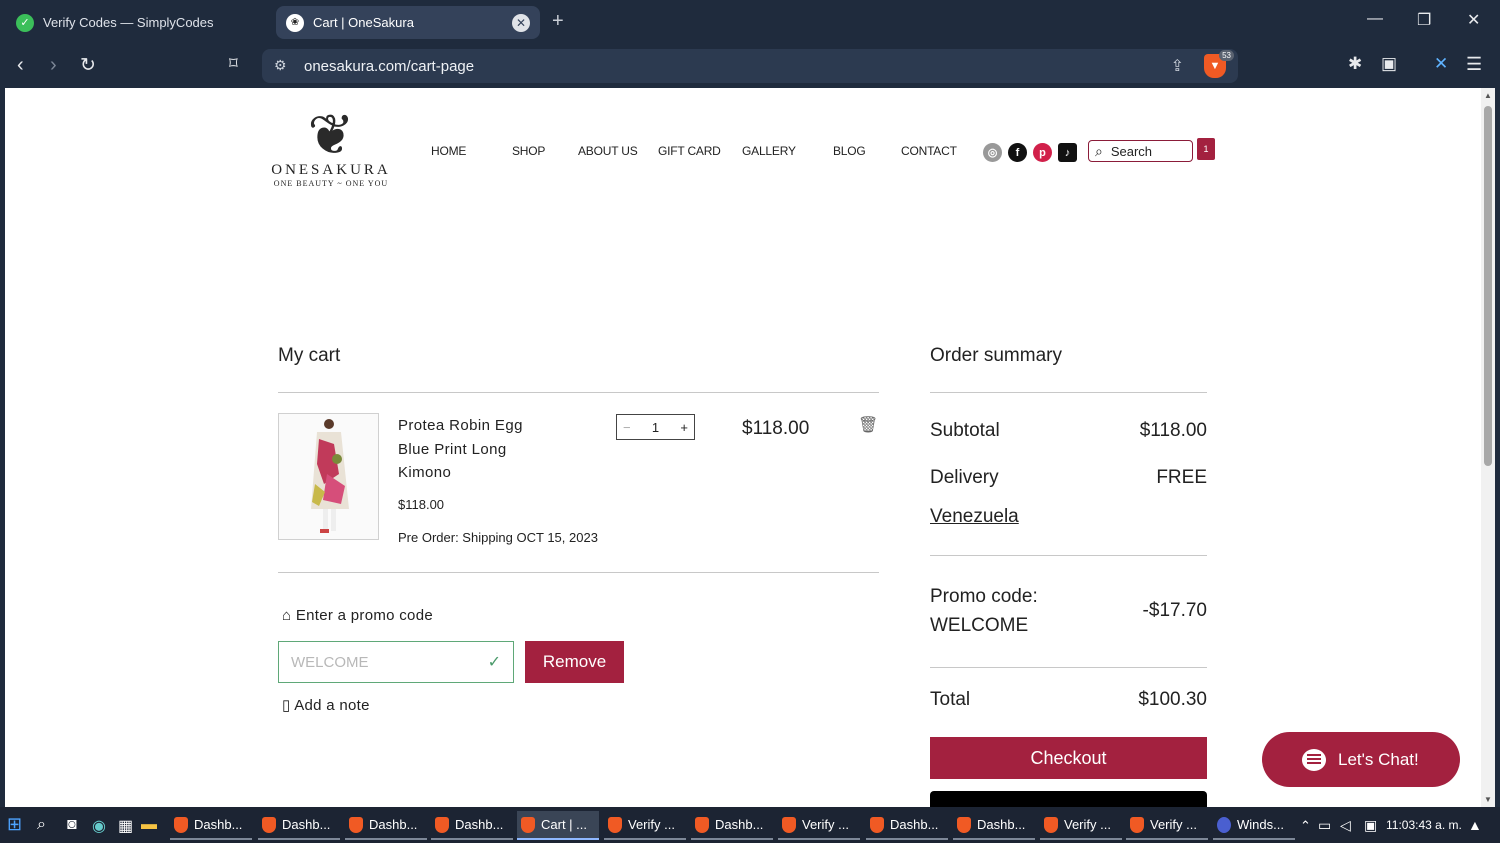  I want to click on facebook-icon: f, so click(1017, 152).